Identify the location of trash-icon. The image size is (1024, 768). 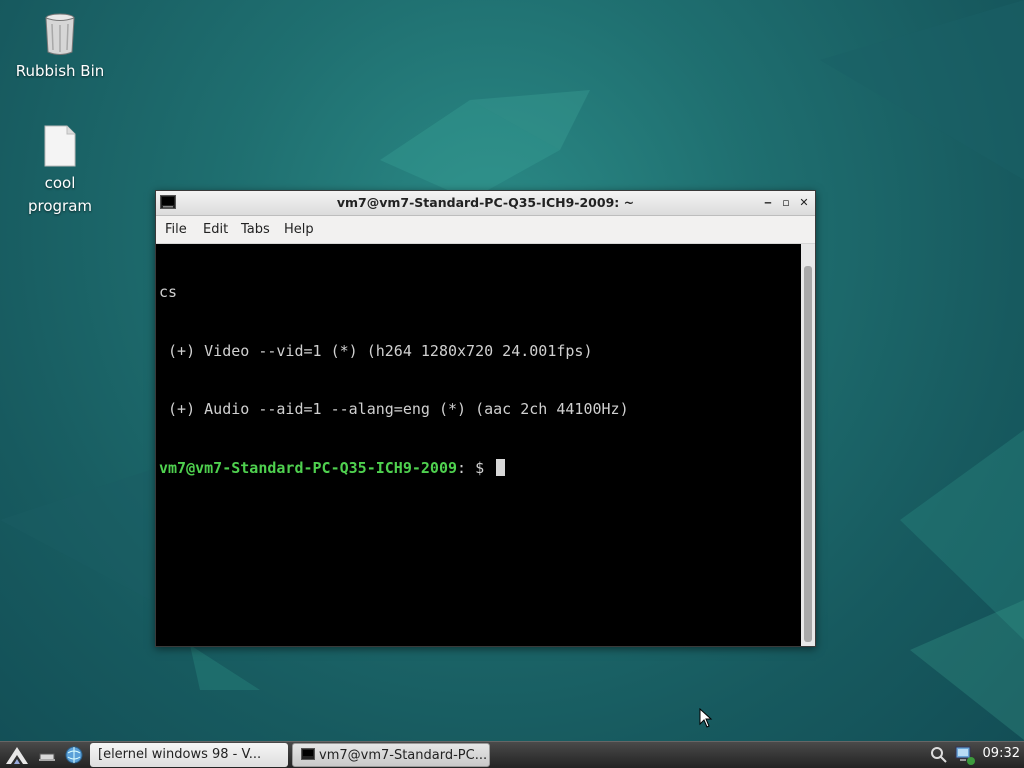
(60, 34).